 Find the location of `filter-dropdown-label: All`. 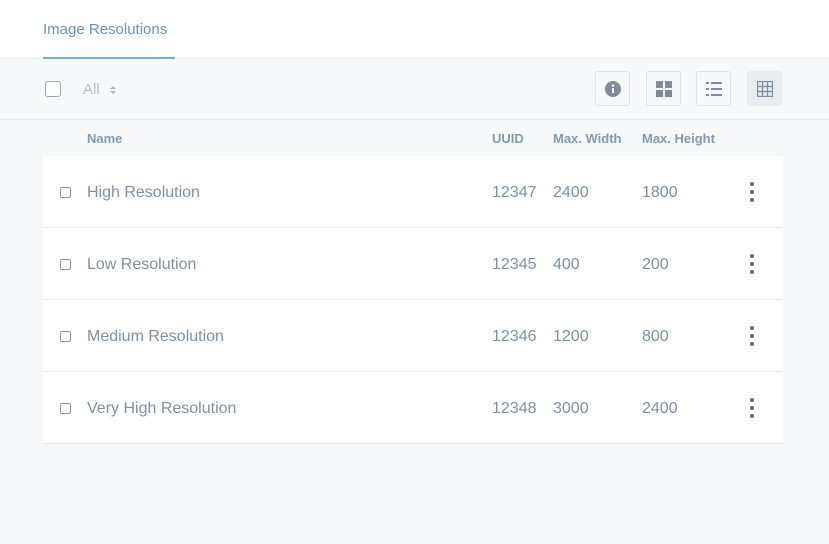

filter-dropdown-label: All is located at coordinates (91, 89).